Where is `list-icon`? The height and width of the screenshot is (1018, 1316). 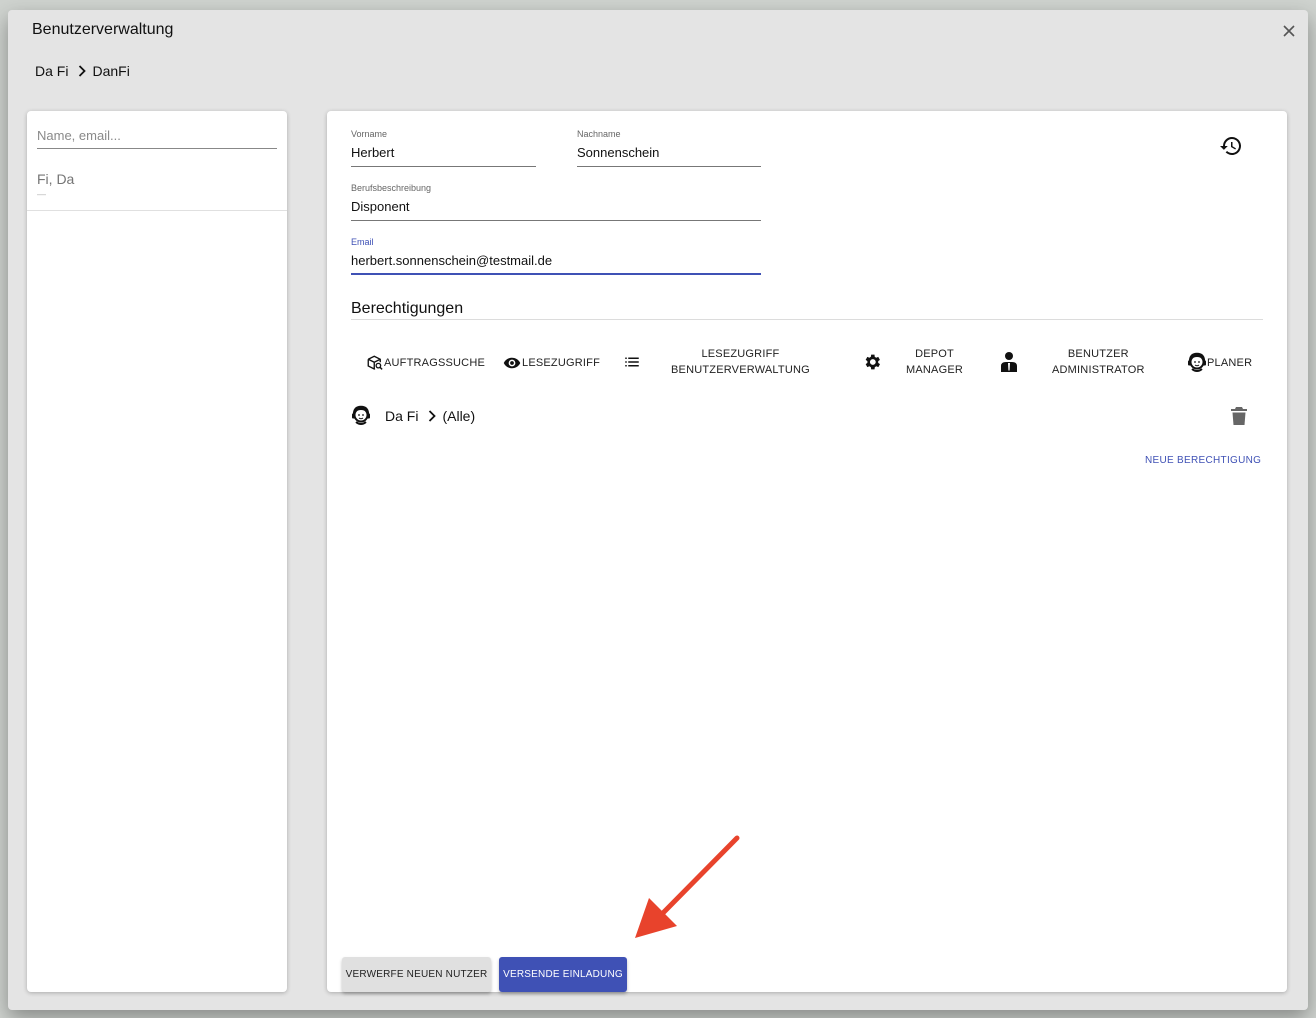
list-icon is located at coordinates (632, 362).